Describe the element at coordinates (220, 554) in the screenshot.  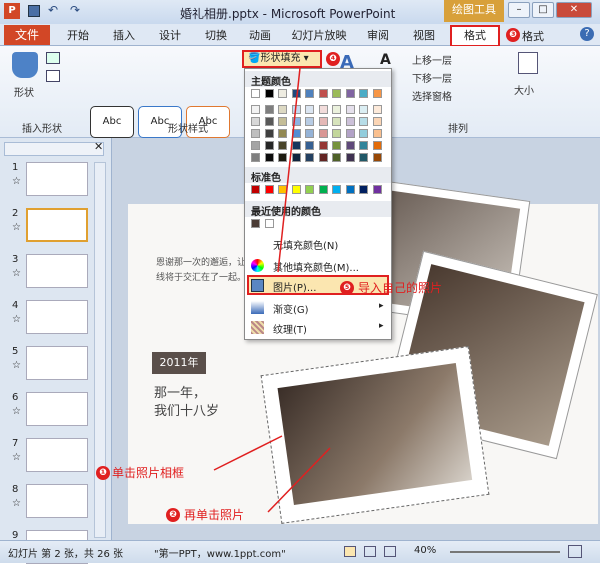
I see `theme-name: "第一PPT，www.1ppt.com"` at that location.